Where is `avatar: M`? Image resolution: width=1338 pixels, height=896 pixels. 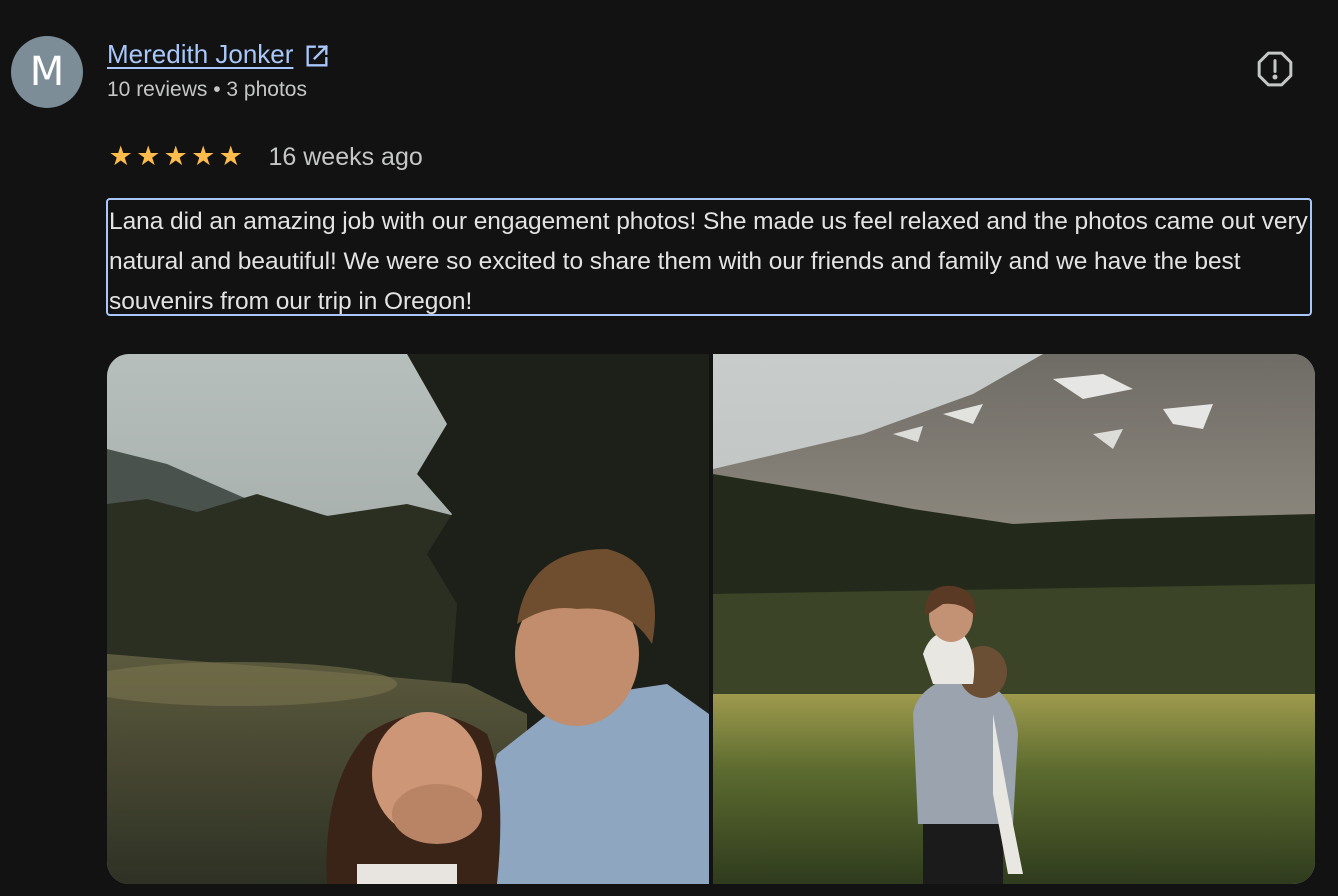 avatar: M is located at coordinates (47, 72).